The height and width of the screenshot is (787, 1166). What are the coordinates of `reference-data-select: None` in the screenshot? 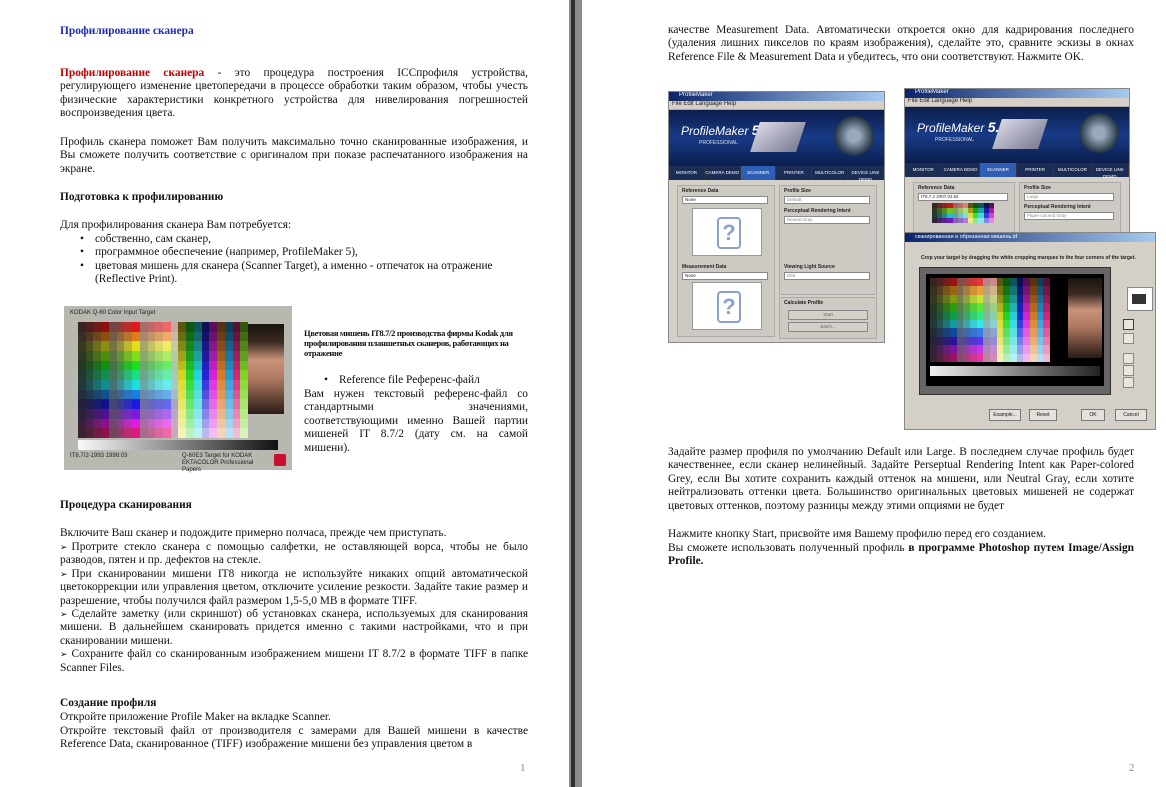 It's located at (725, 200).